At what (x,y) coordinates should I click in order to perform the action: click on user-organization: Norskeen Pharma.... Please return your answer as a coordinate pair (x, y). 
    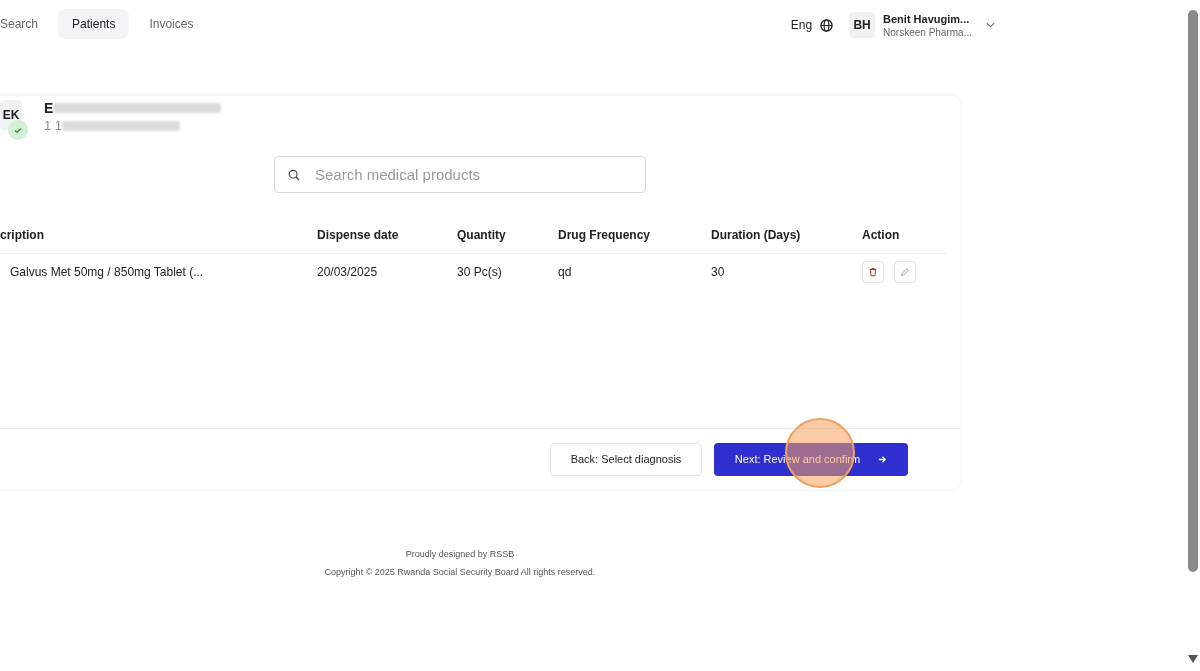
    Looking at the image, I should click on (927, 32).